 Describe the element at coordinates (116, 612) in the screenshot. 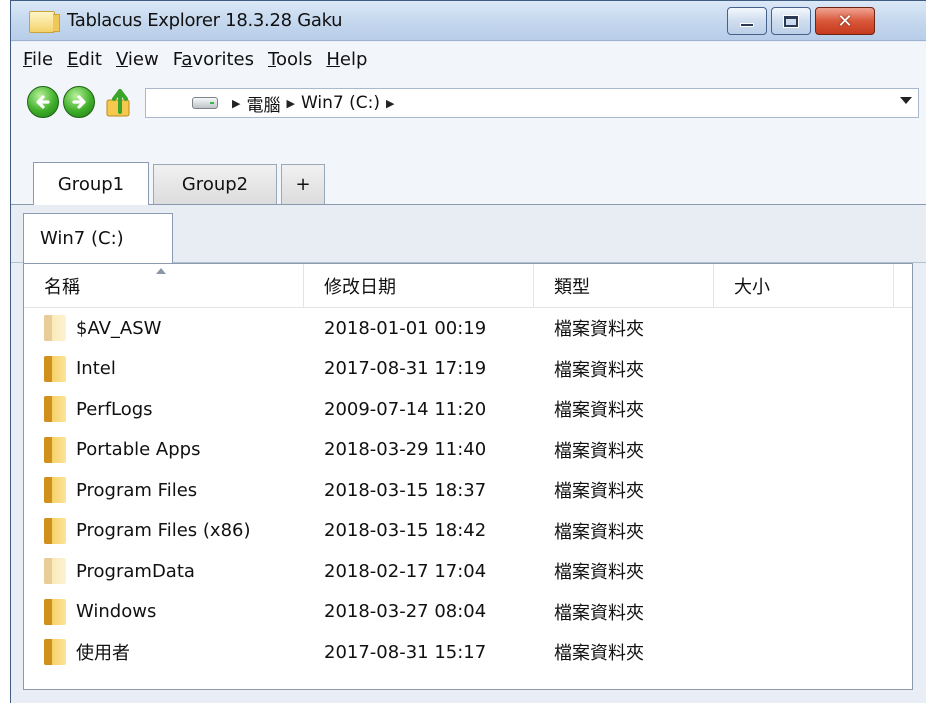

I see `file-name: Windows` at that location.